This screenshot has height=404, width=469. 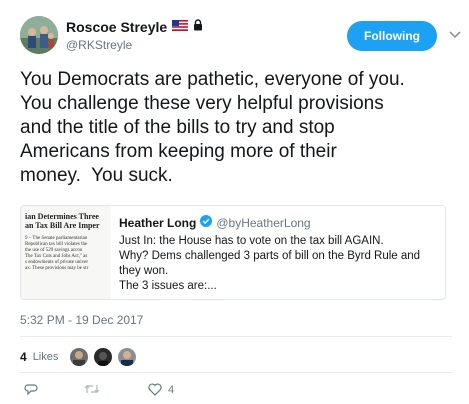 I want to click on tweet-header: Roscoe Streyle @RKStreyle Following, so click(x=240, y=37).